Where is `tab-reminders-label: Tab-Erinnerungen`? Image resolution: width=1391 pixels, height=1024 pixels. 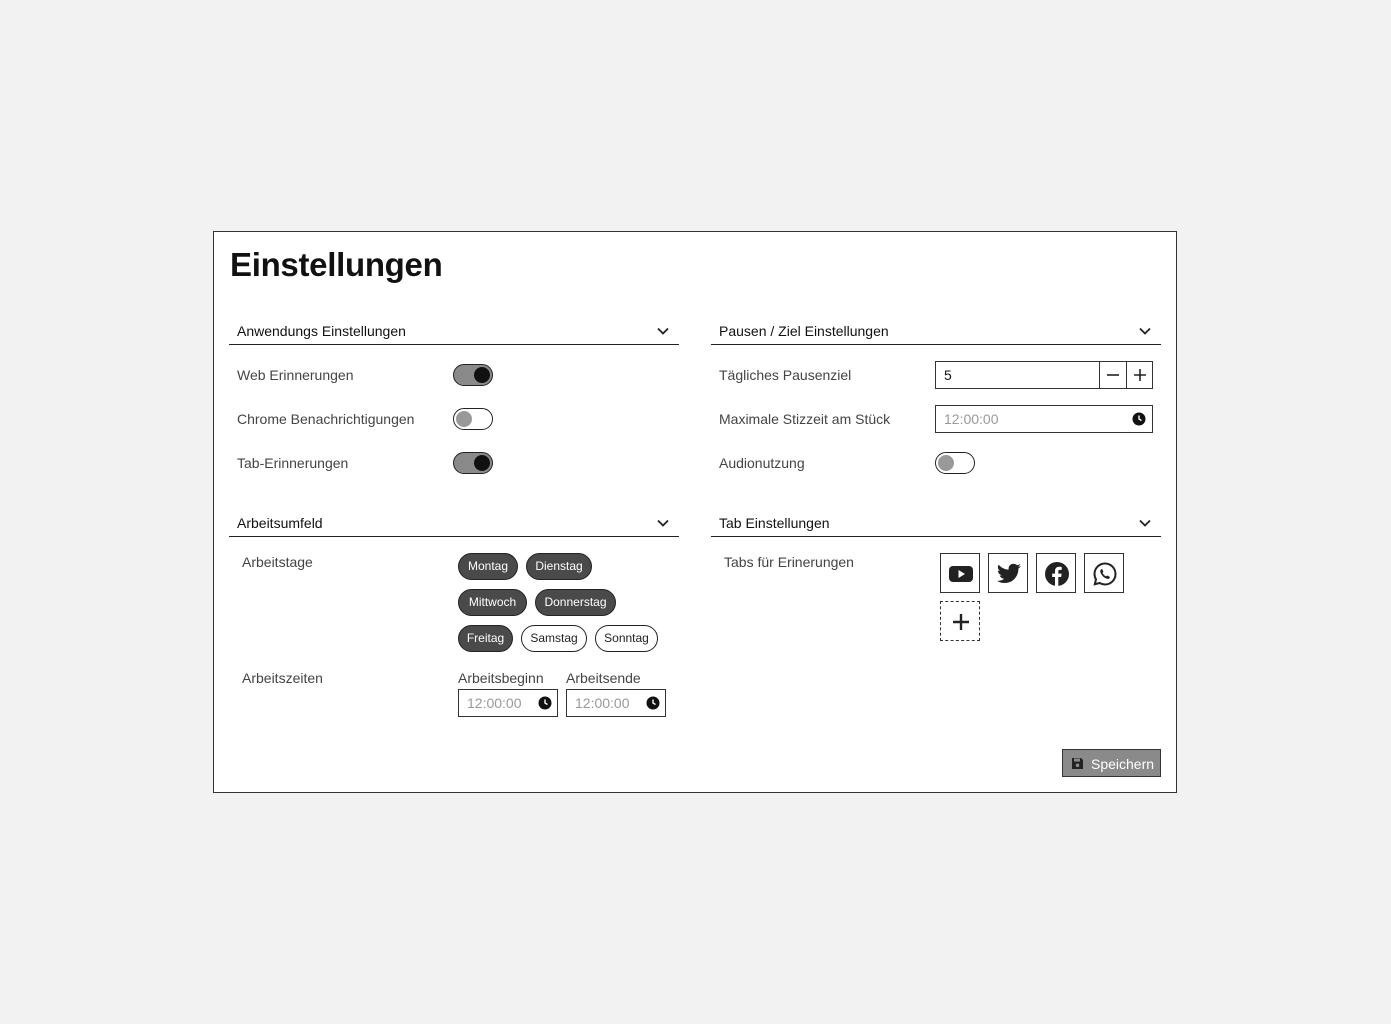 tab-reminders-label: Tab-Erinnerungen is located at coordinates (293, 463).